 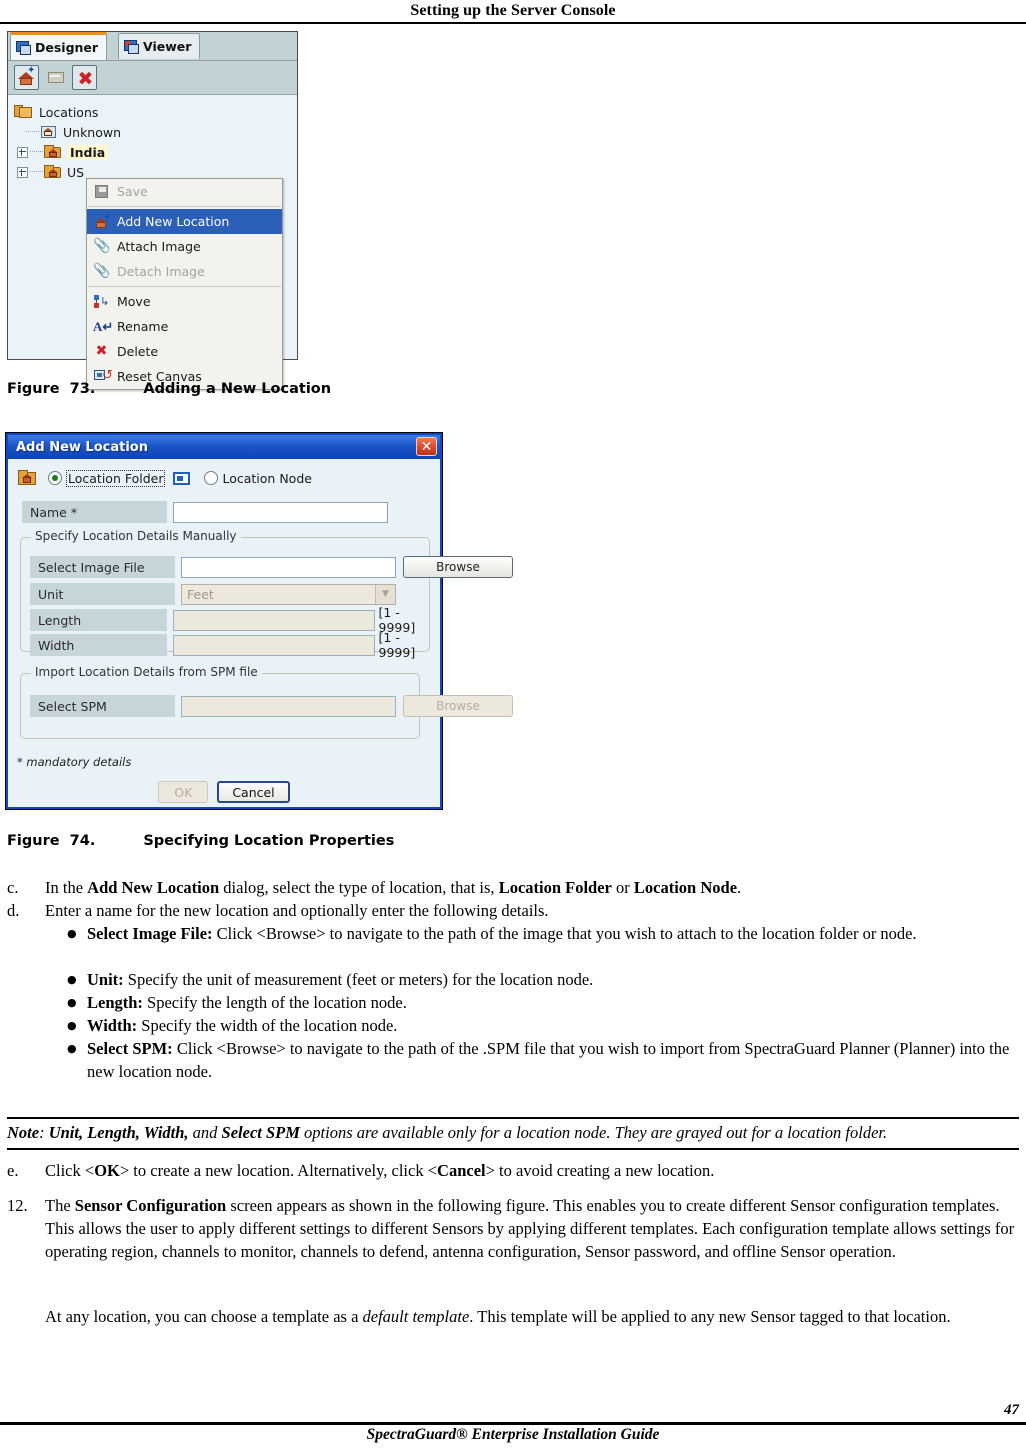 What do you see at coordinates (116, 478) in the screenshot?
I see `radio-location-folder-label: Location Folder` at bounding box center [116, 478].